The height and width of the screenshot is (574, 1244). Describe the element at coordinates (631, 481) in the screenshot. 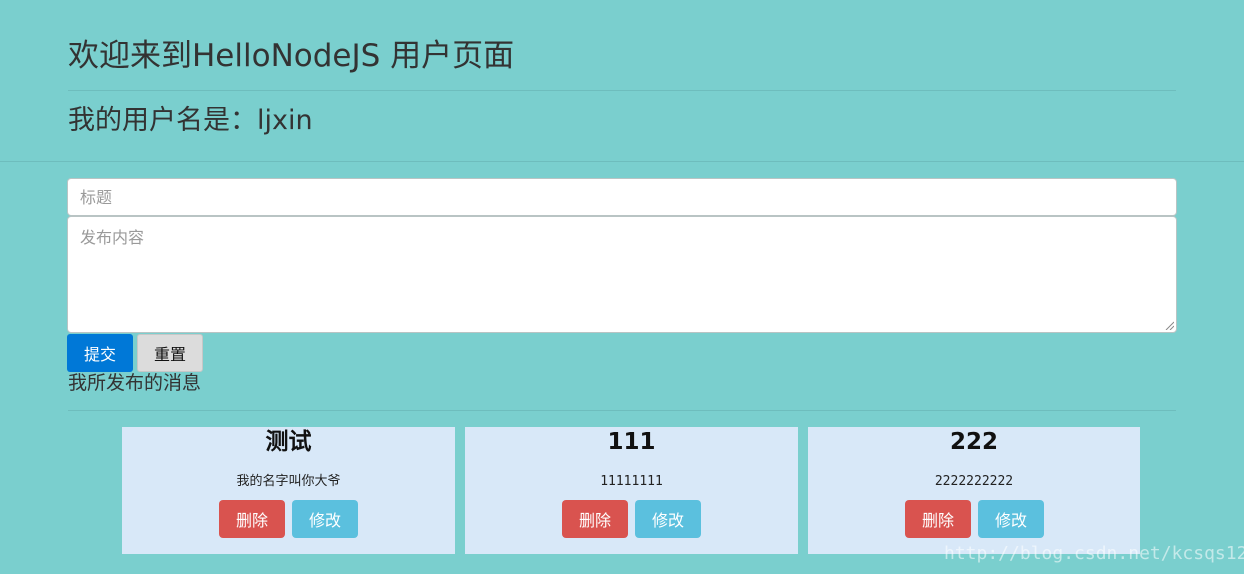

I see `message-content: 11111111` at that location.